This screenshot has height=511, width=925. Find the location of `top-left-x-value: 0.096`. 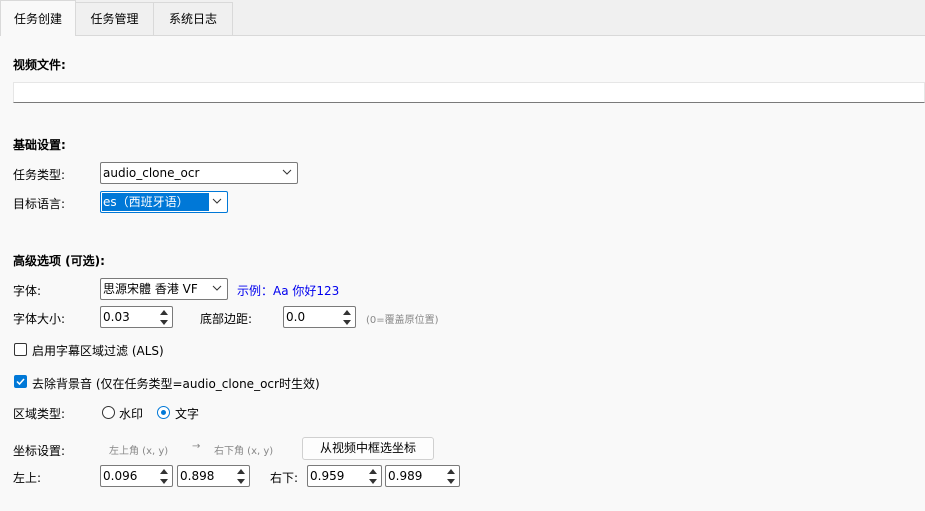

top-left-x-value: 0.096 is located at coordinates (120, 476).